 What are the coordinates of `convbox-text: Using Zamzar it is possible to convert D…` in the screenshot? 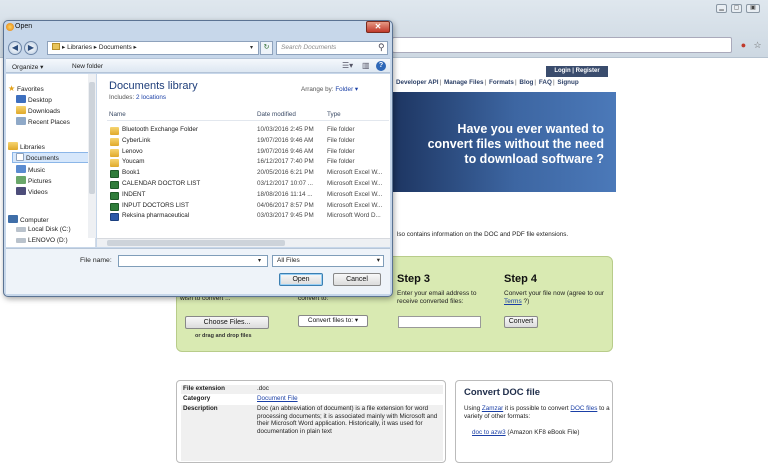 It's located at (537, 412).